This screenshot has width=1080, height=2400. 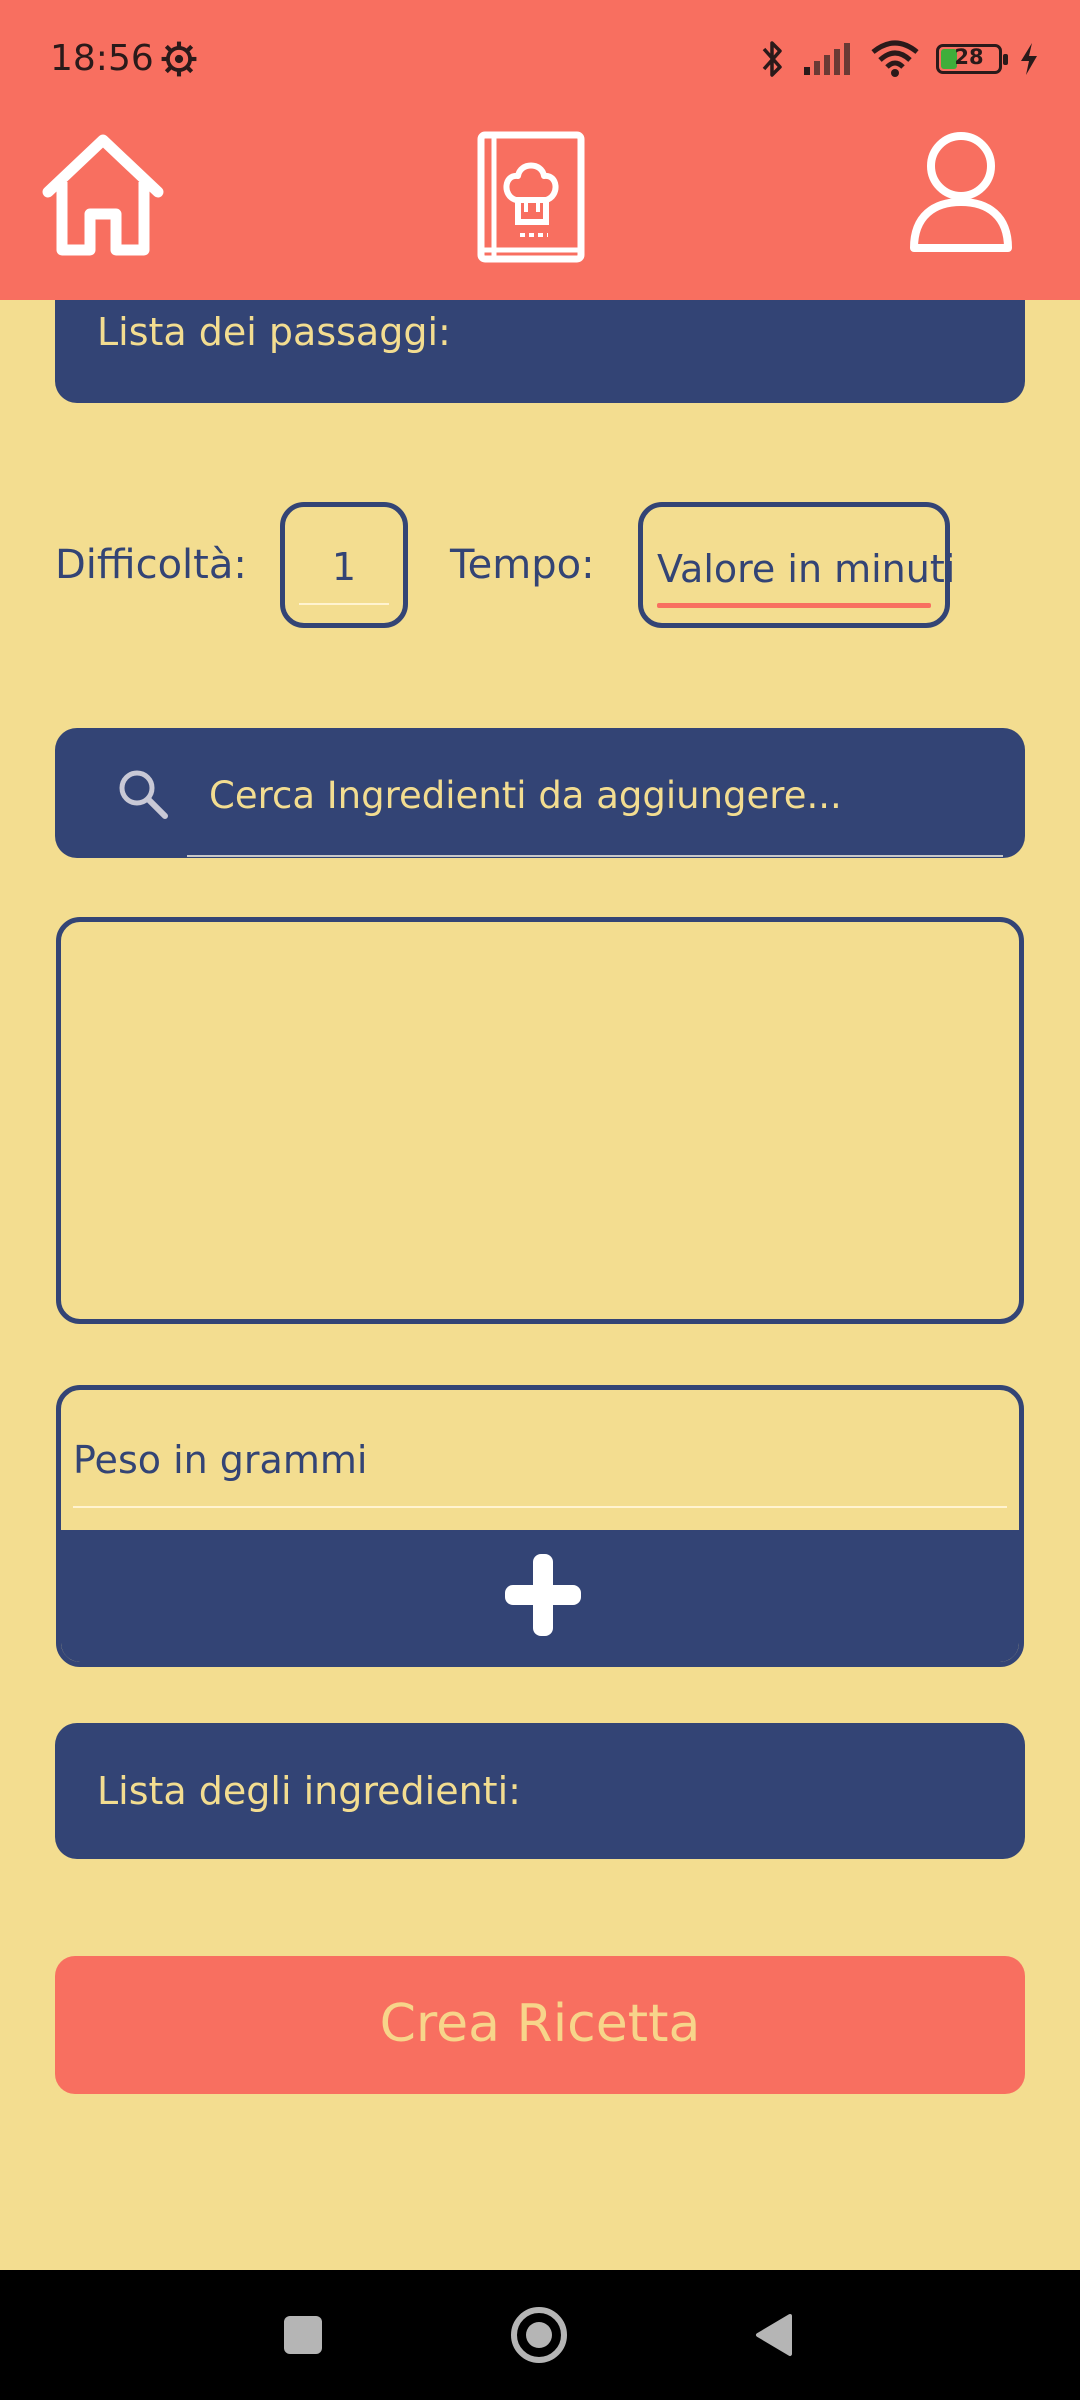 I want to click on difficulty-value: 1, so click(x=344, y=567).